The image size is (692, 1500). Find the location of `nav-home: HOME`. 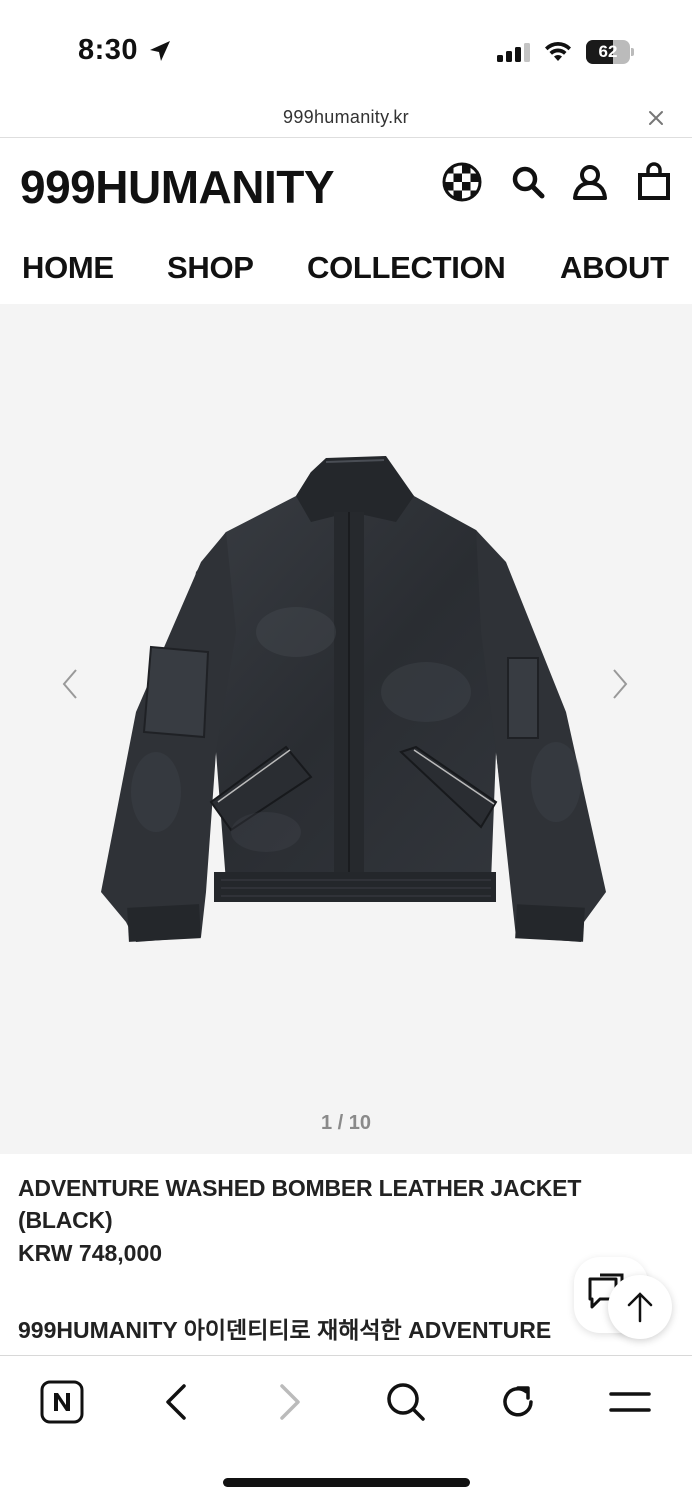

nav-home: HOME is located at coordinates (68, 268).